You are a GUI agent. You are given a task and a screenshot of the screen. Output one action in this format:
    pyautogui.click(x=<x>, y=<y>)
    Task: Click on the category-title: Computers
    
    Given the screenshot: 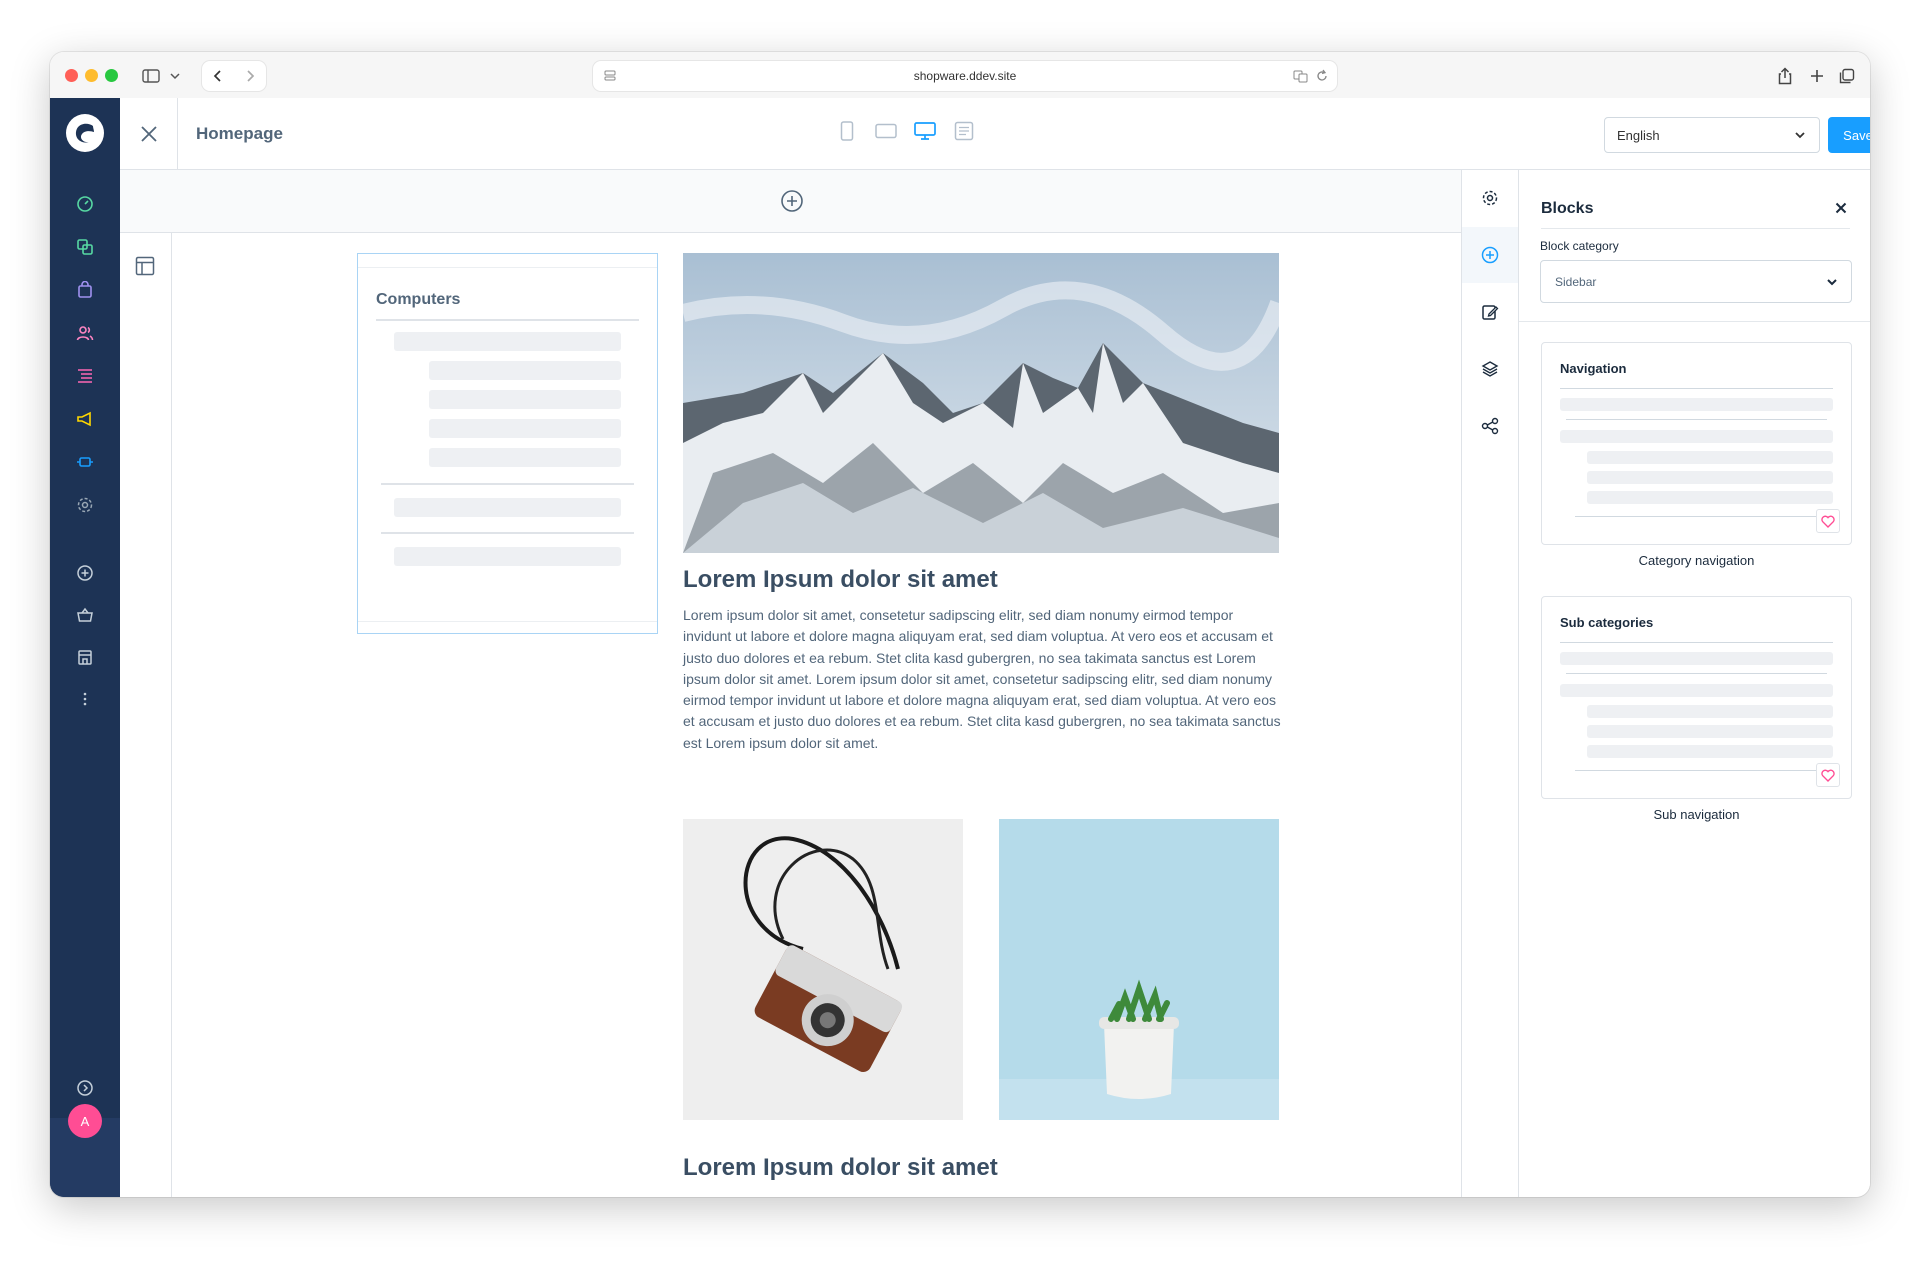 What is the action you would take?
    pyautogui.click(x=418, y=299)
    